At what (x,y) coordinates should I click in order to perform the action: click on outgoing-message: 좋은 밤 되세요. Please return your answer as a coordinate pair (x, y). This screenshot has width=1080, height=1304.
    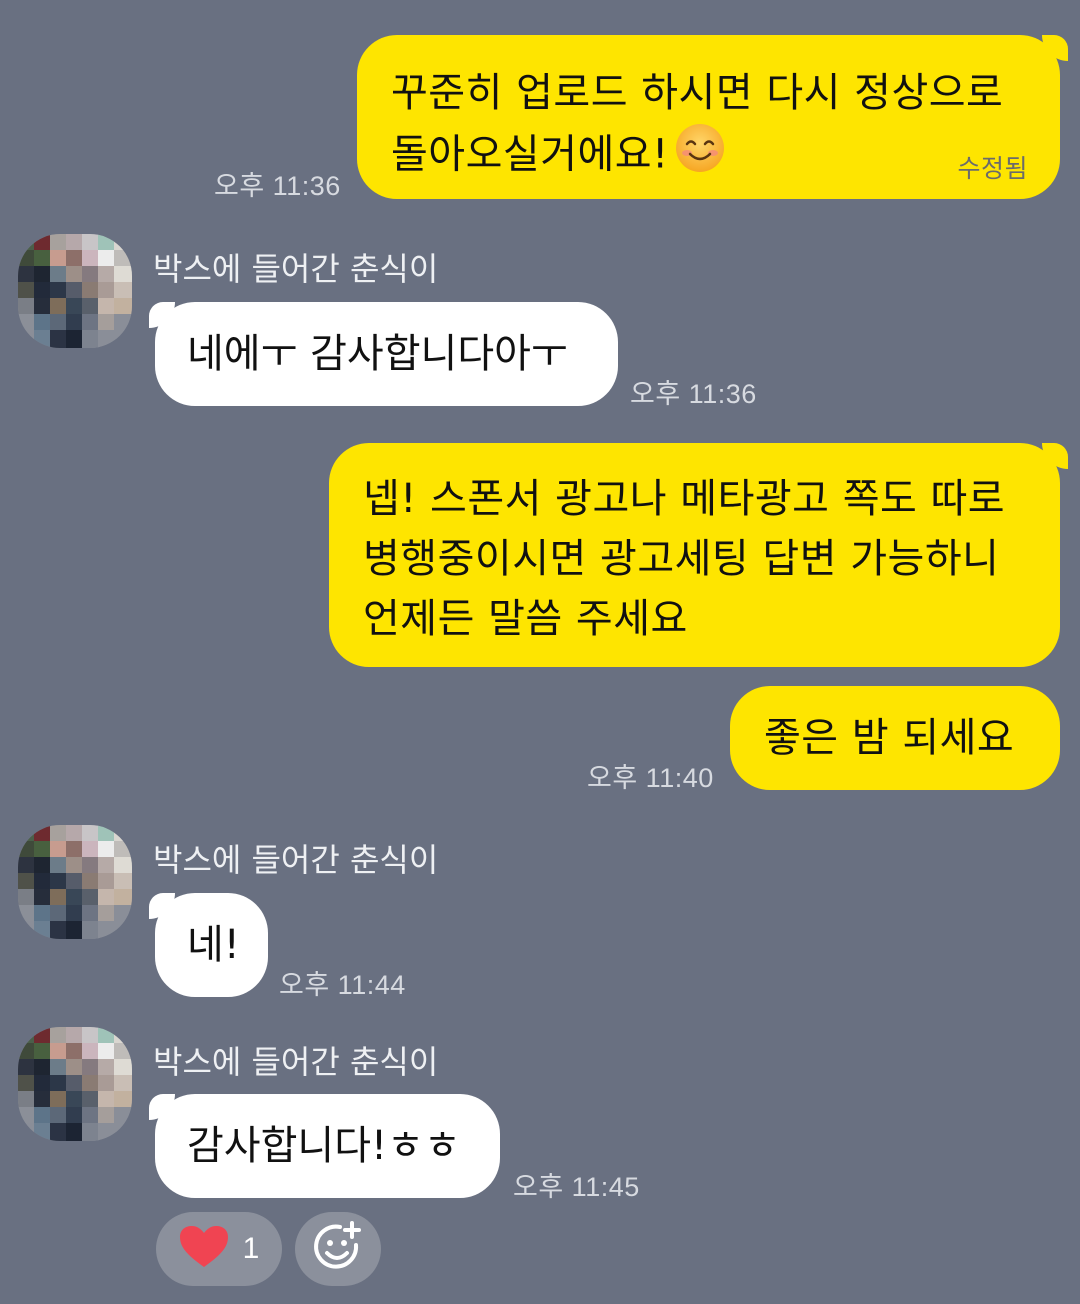
    Looking at the image, I should click on (895, 738).